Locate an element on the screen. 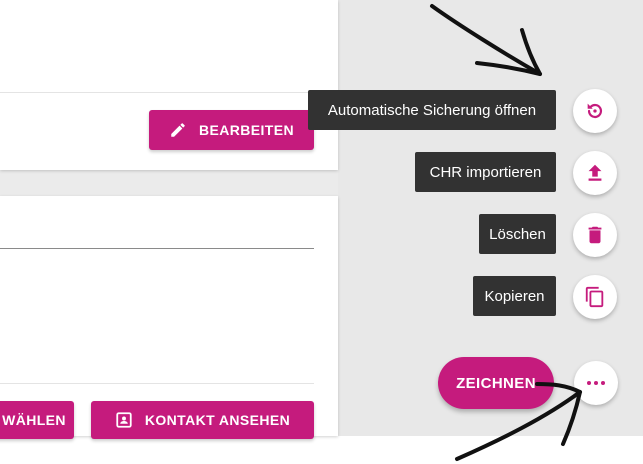  import-chr-button is located at coordinates (595, 173).